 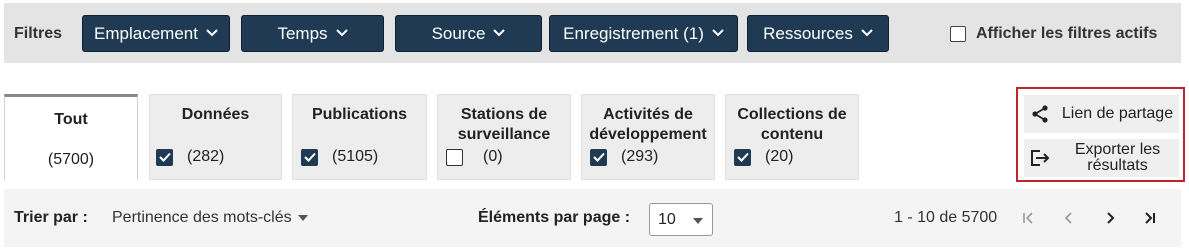 I want to click on tab-monitoring-stations-count: (0), so click(x=493, y=156).